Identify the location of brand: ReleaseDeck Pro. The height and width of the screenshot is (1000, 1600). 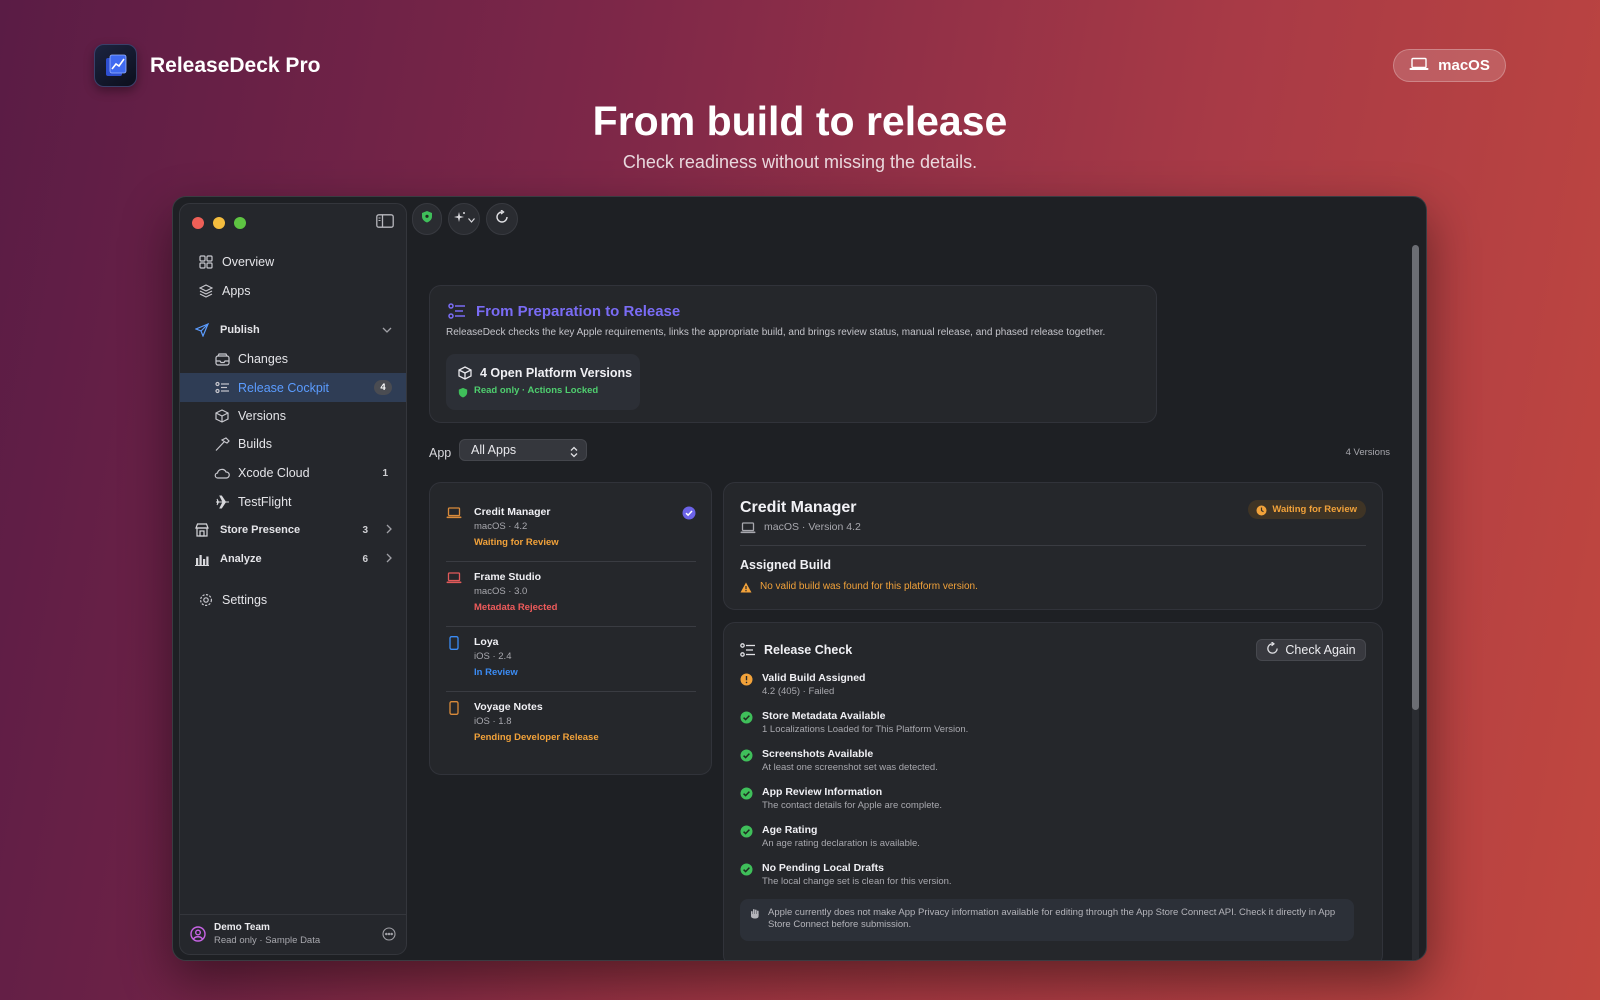
(207, 65).